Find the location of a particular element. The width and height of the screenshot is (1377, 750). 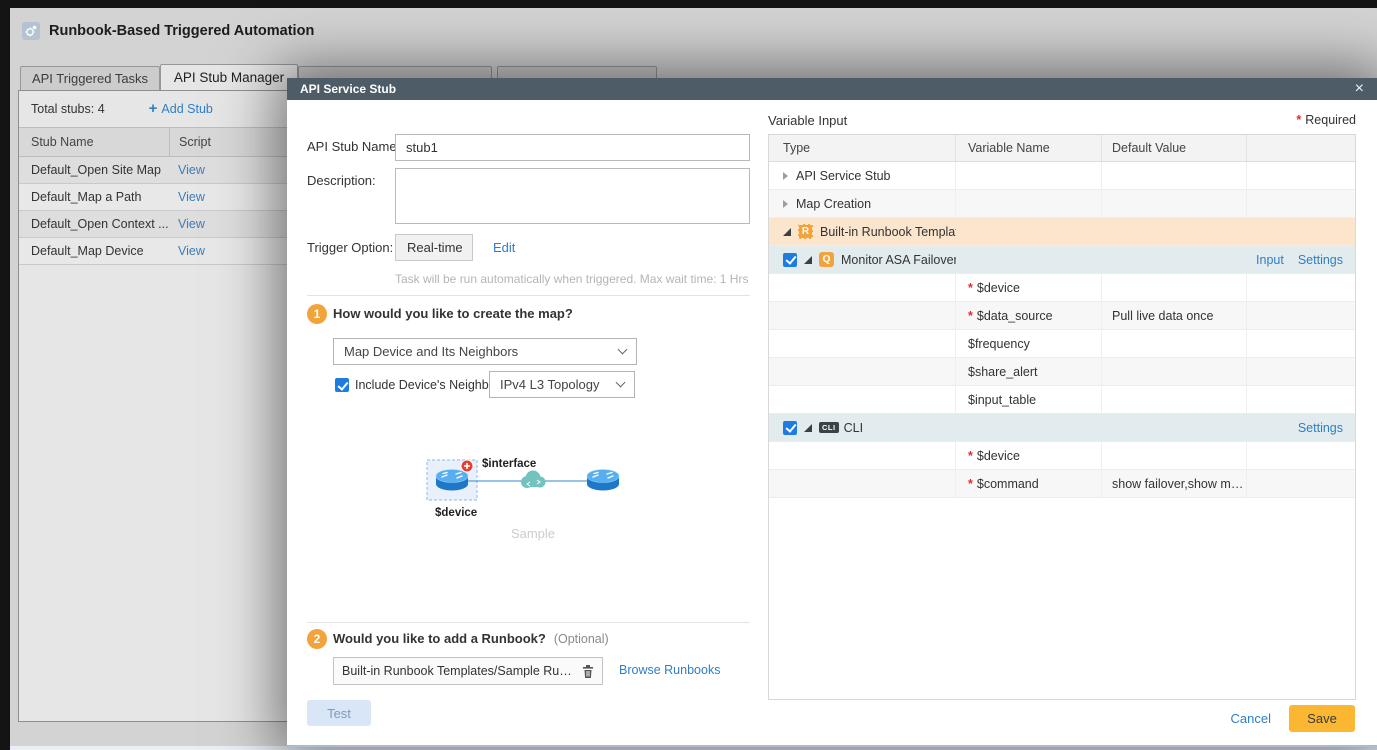

variable-name-cell: $frequency is located at coordinates (1029, 343).